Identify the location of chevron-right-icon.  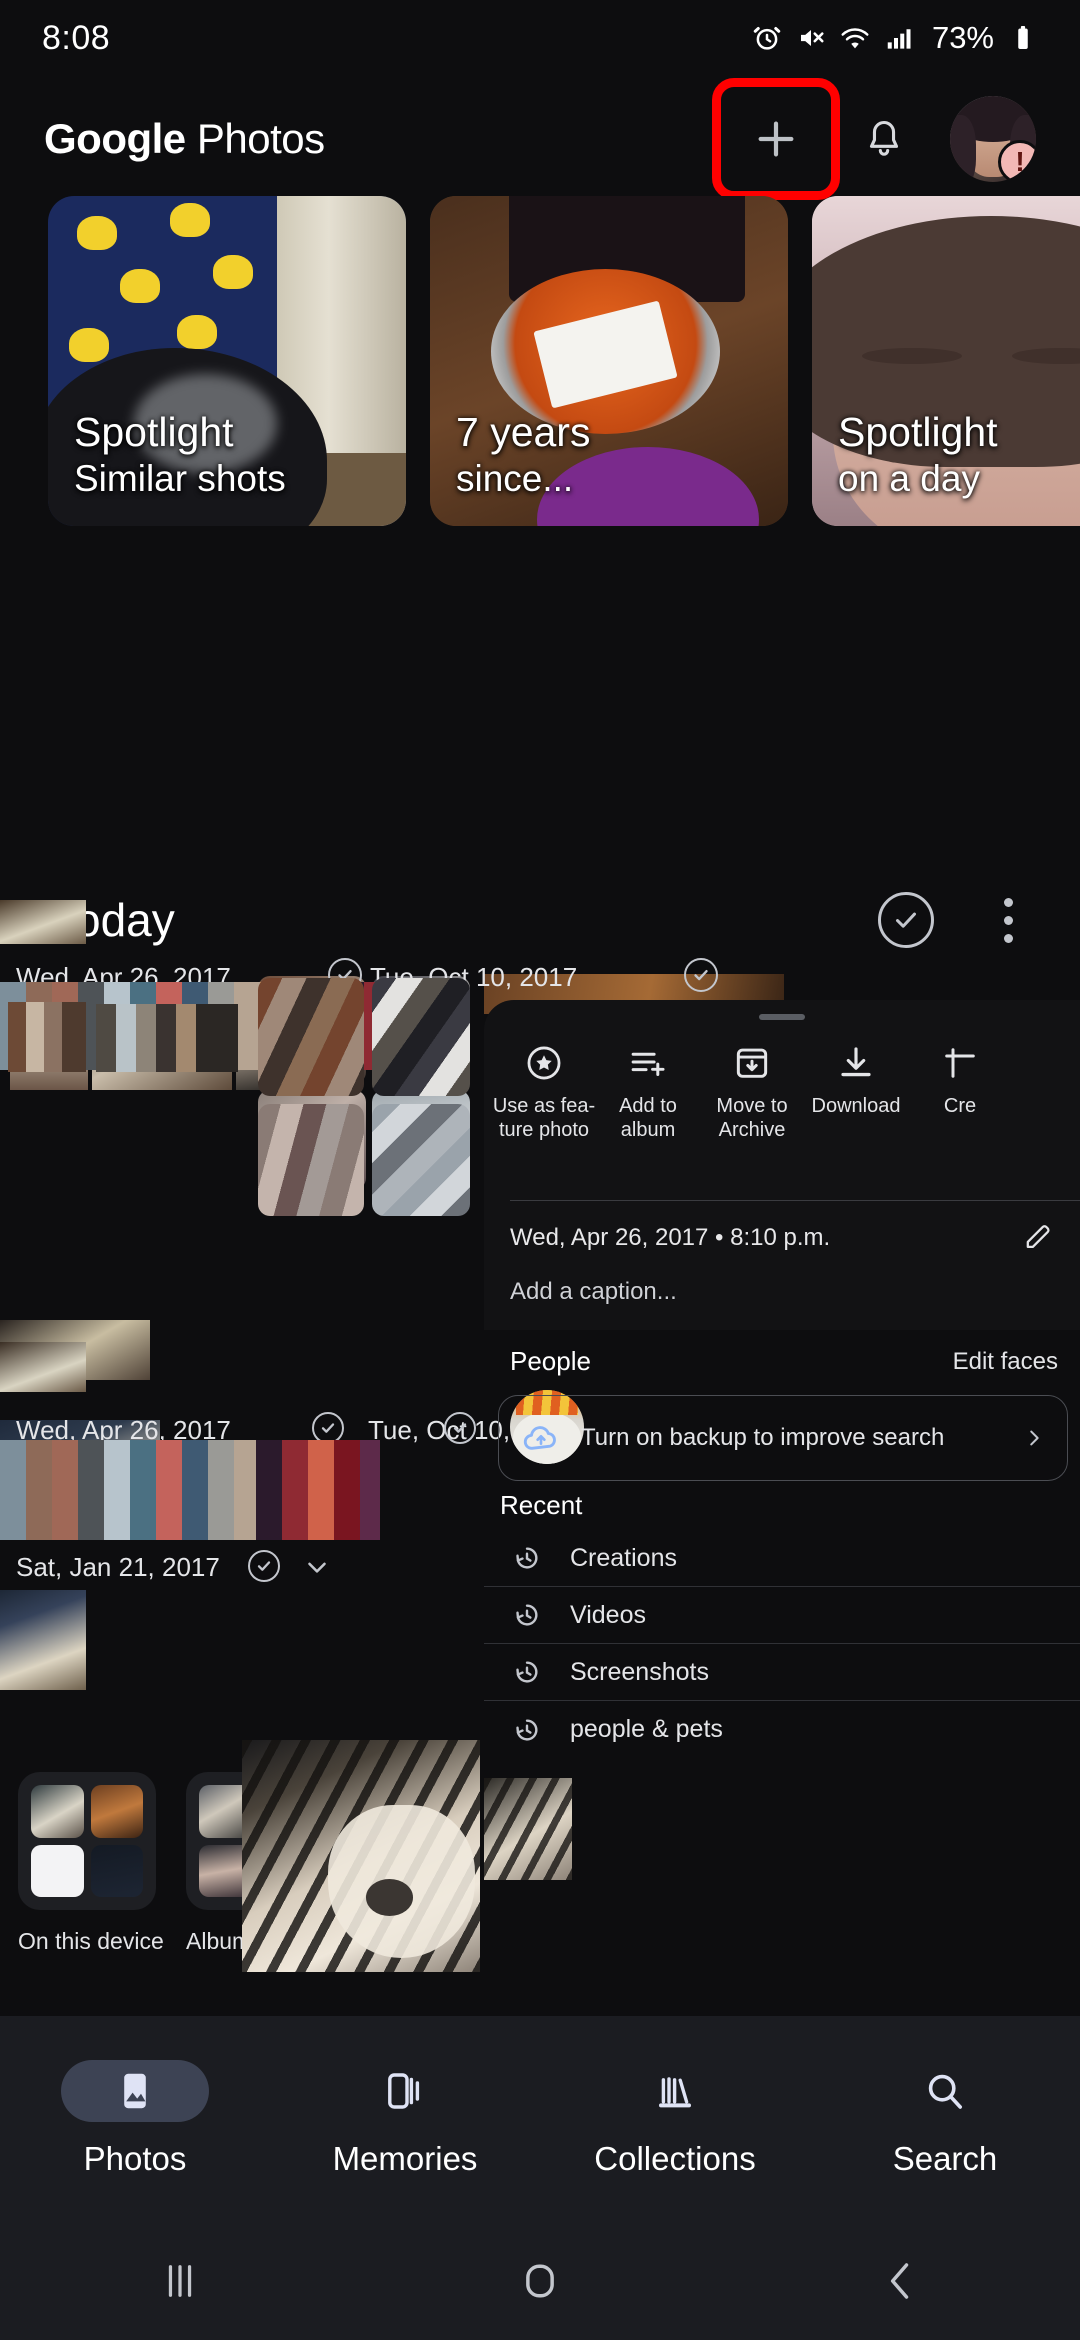
(1034, 1438).